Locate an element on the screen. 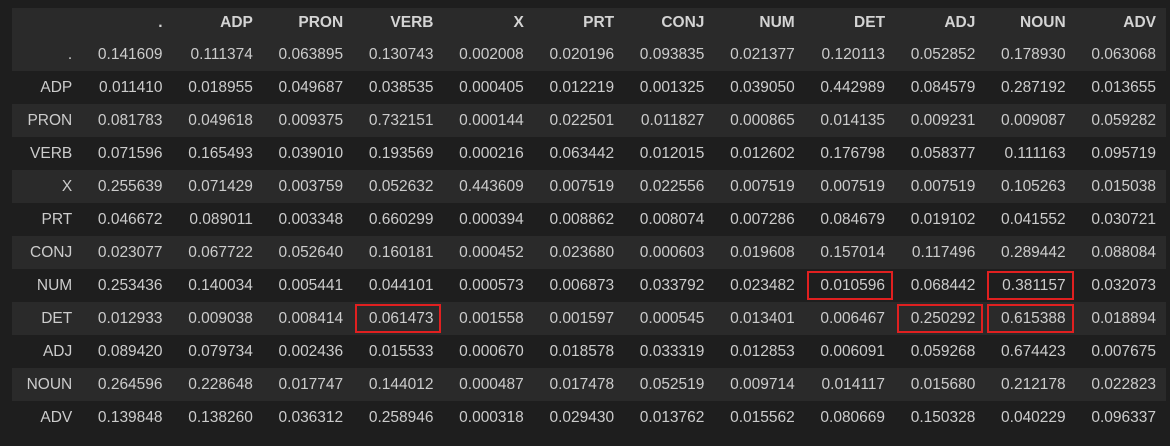 This screenshot has width=1170, height=446. column-header: CONJ is located at coordinates (669, 23).